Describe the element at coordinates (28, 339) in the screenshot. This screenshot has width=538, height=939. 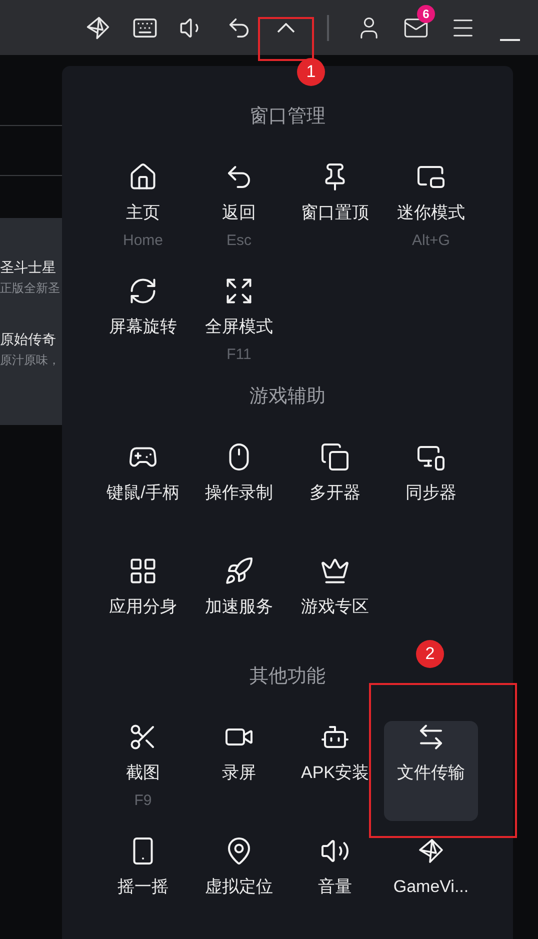
I see `game-title: 原始传奇` at that location.